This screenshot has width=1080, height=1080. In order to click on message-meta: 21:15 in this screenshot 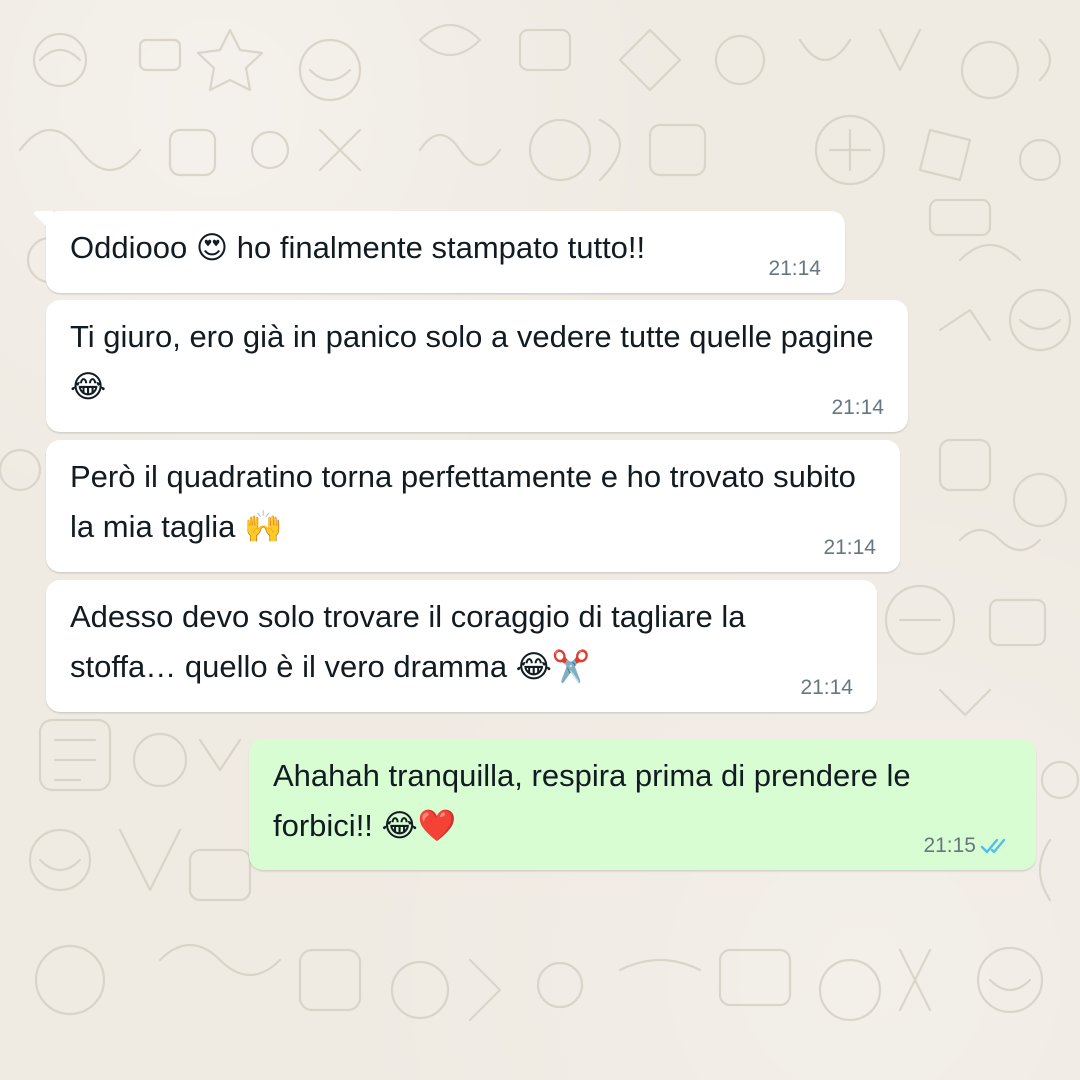, I will do `click(967, 846)`.